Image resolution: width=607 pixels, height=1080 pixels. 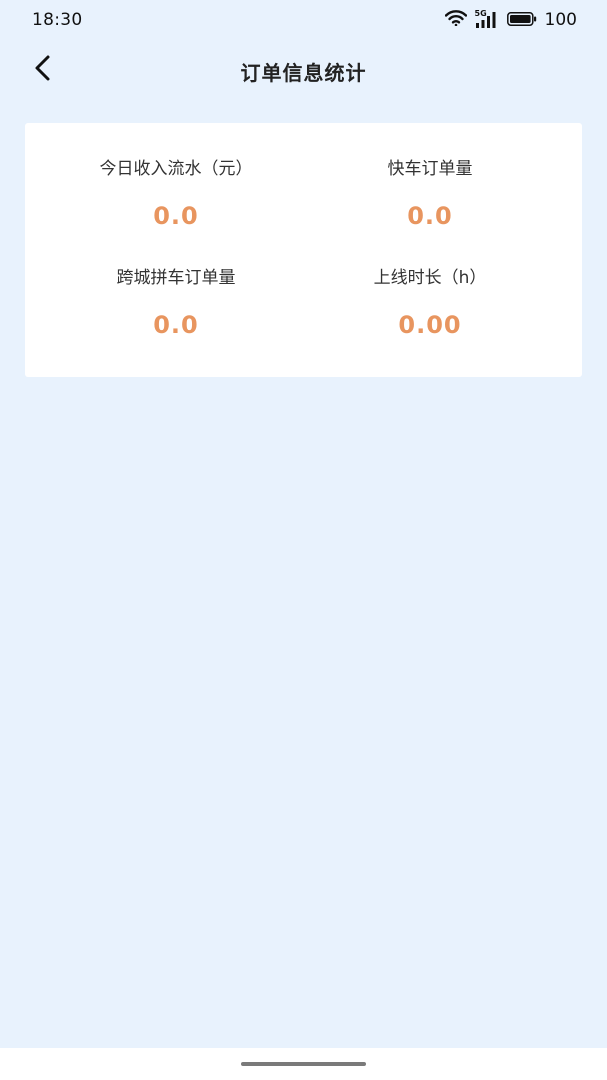 What do you see at coordinates (303, 21) in the screenshot?
I see `status-bar: 18:30 5G 100` at bounding box center [303, 21].